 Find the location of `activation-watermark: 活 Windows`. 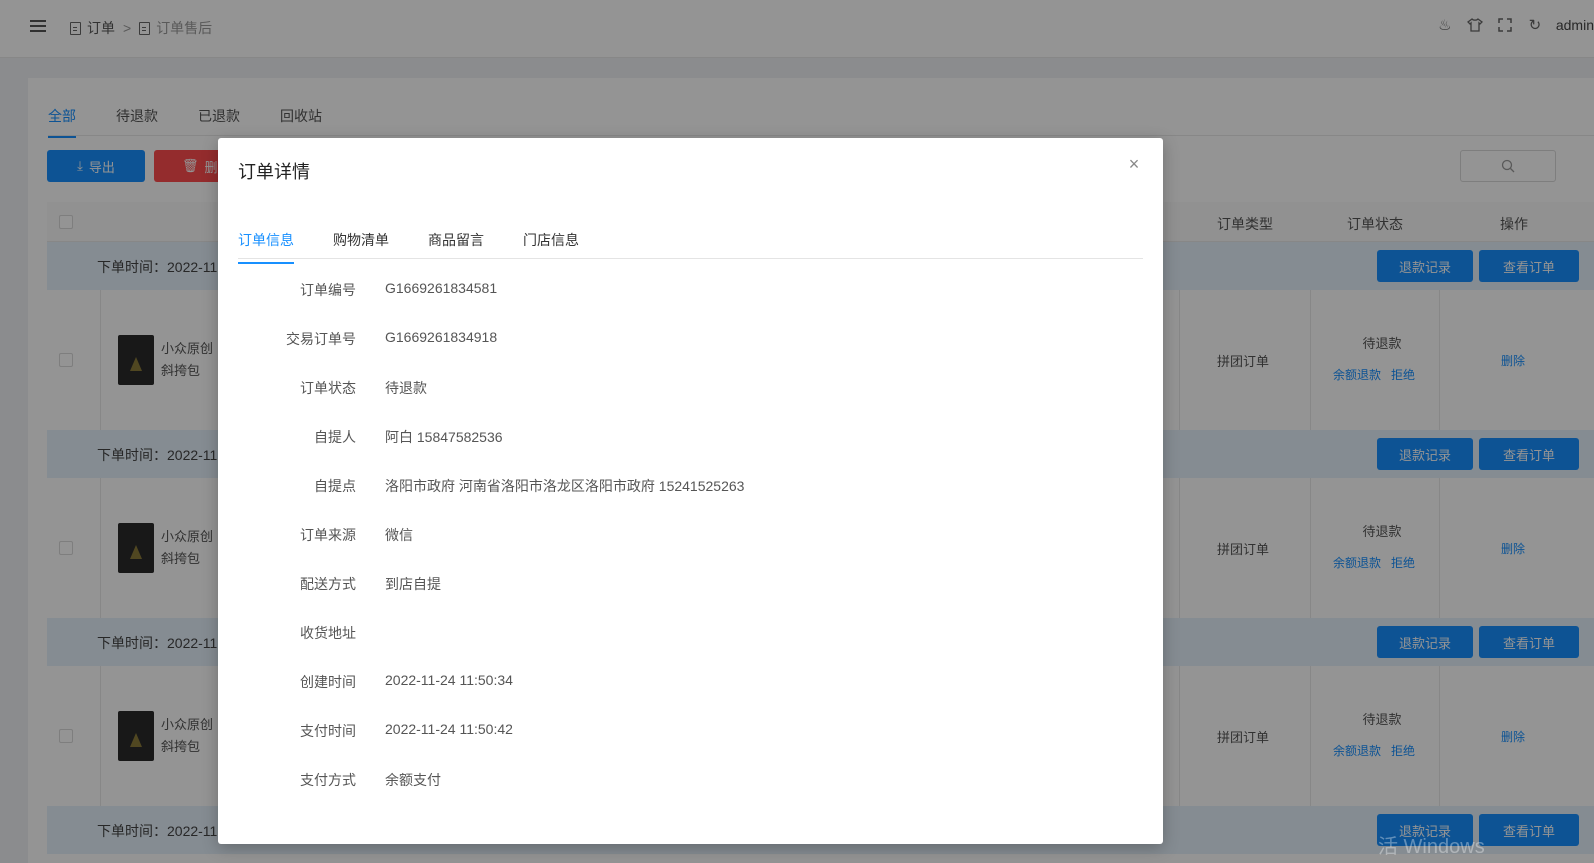

activation-watermark: 活 Windows is located at coordinates (1431, 847).